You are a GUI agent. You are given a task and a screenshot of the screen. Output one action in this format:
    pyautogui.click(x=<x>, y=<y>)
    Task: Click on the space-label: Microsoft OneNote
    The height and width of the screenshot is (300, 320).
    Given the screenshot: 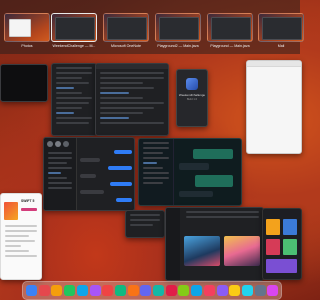 What is the action you would take?
    pyautogui.click(x=126, y=46)
    